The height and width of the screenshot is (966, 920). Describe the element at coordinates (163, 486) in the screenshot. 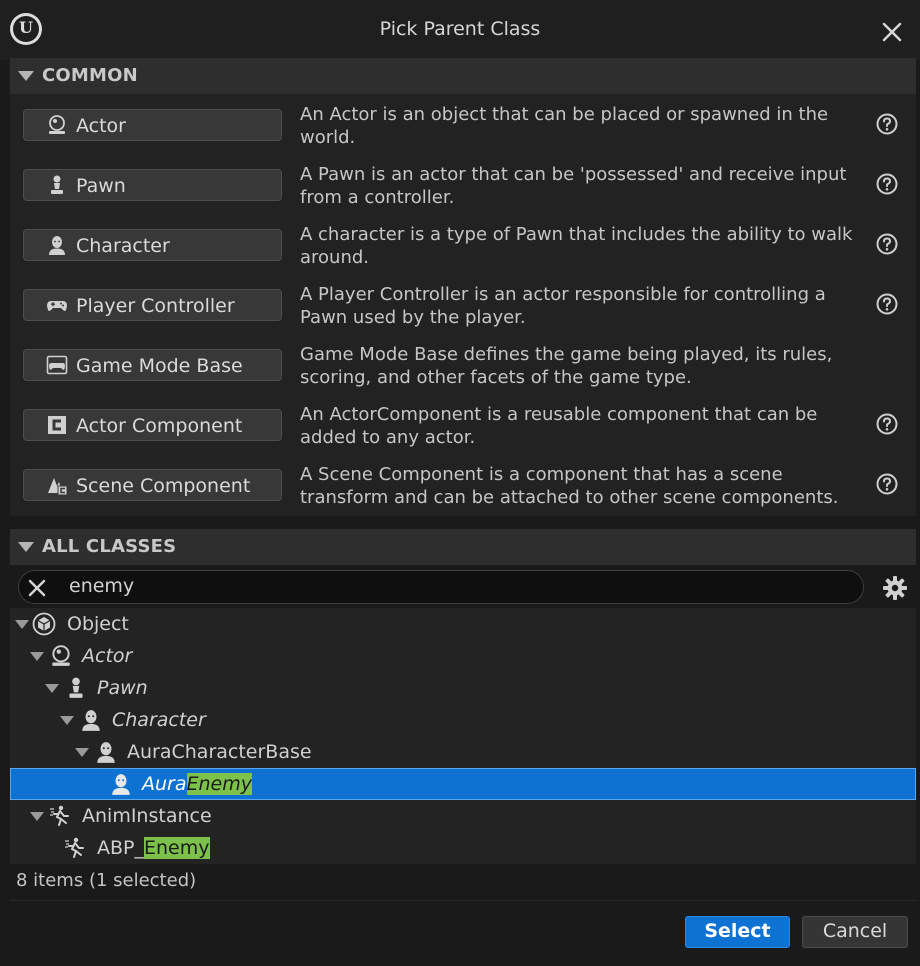

I see `scene-component-class-label: Scene Component` at that location.